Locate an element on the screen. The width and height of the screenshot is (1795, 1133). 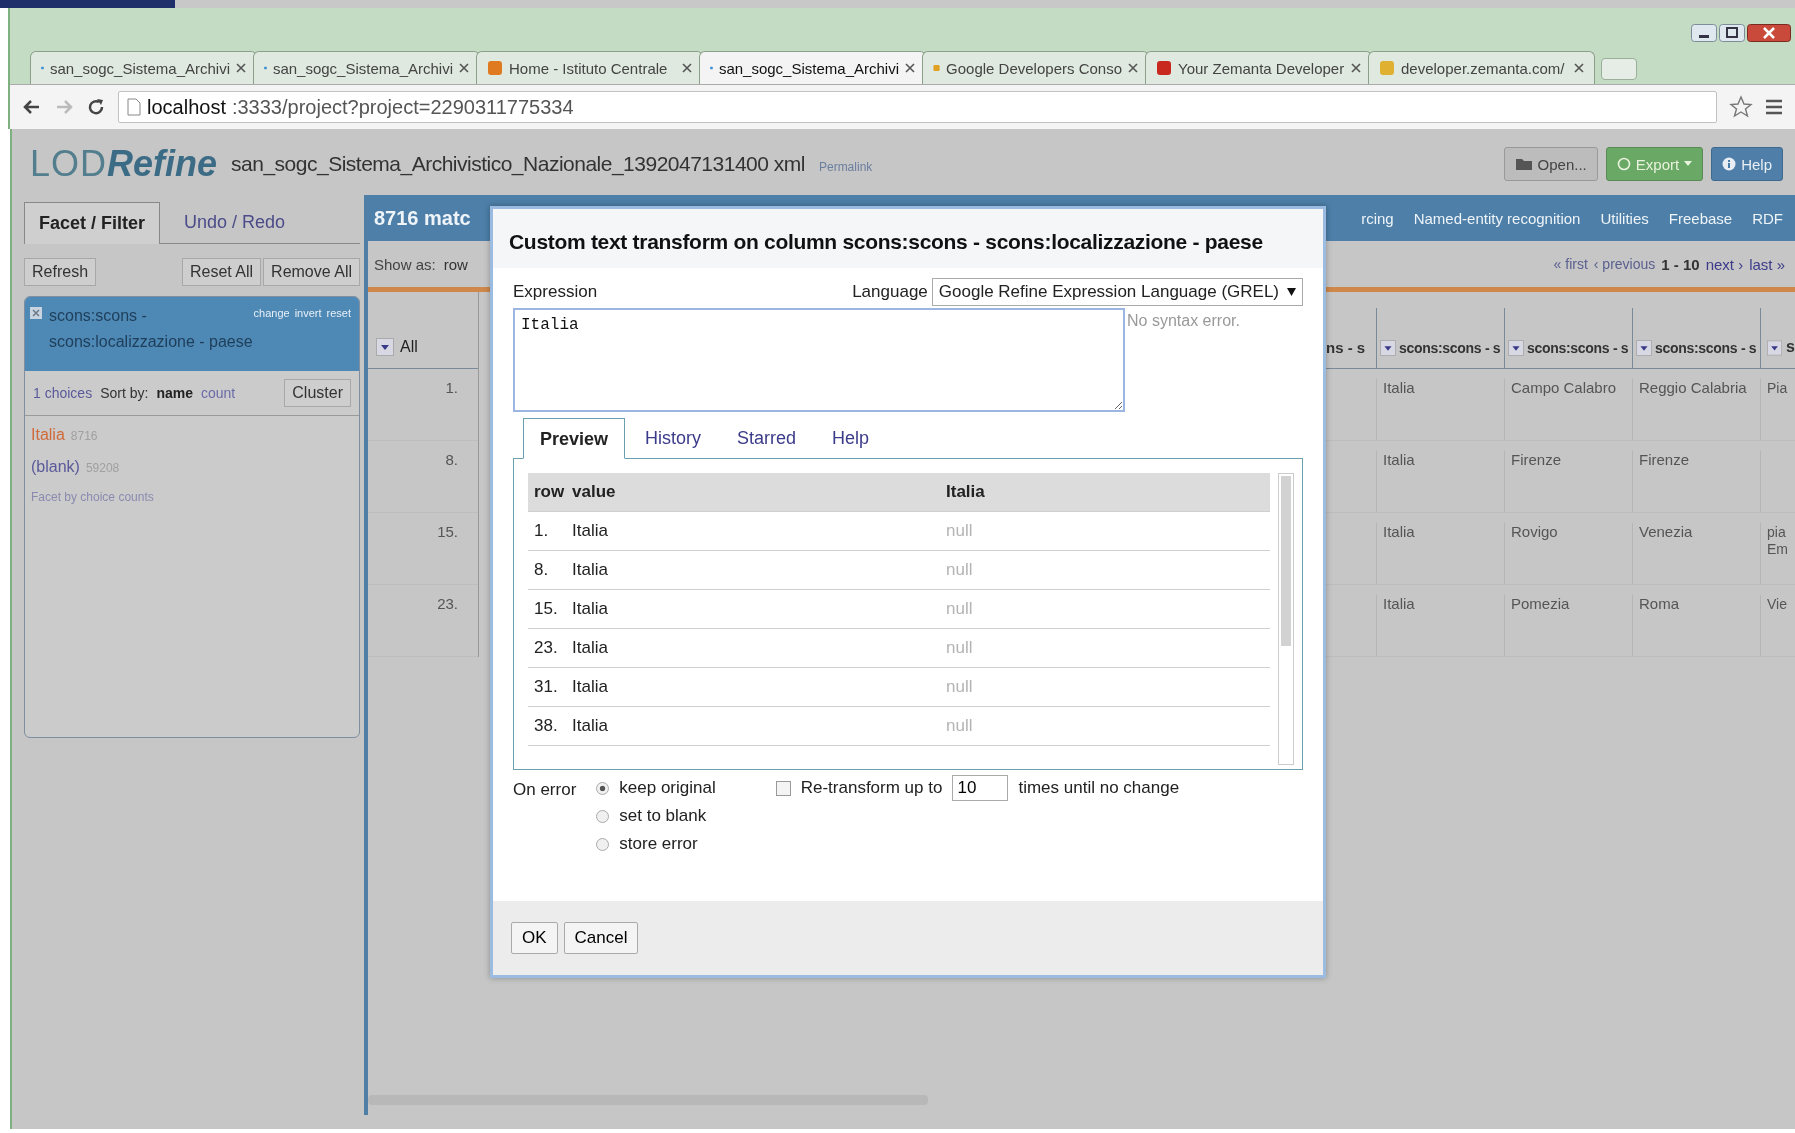
facet-title-line: scons:localizzazione - paese is located at coordinates (151, 342).